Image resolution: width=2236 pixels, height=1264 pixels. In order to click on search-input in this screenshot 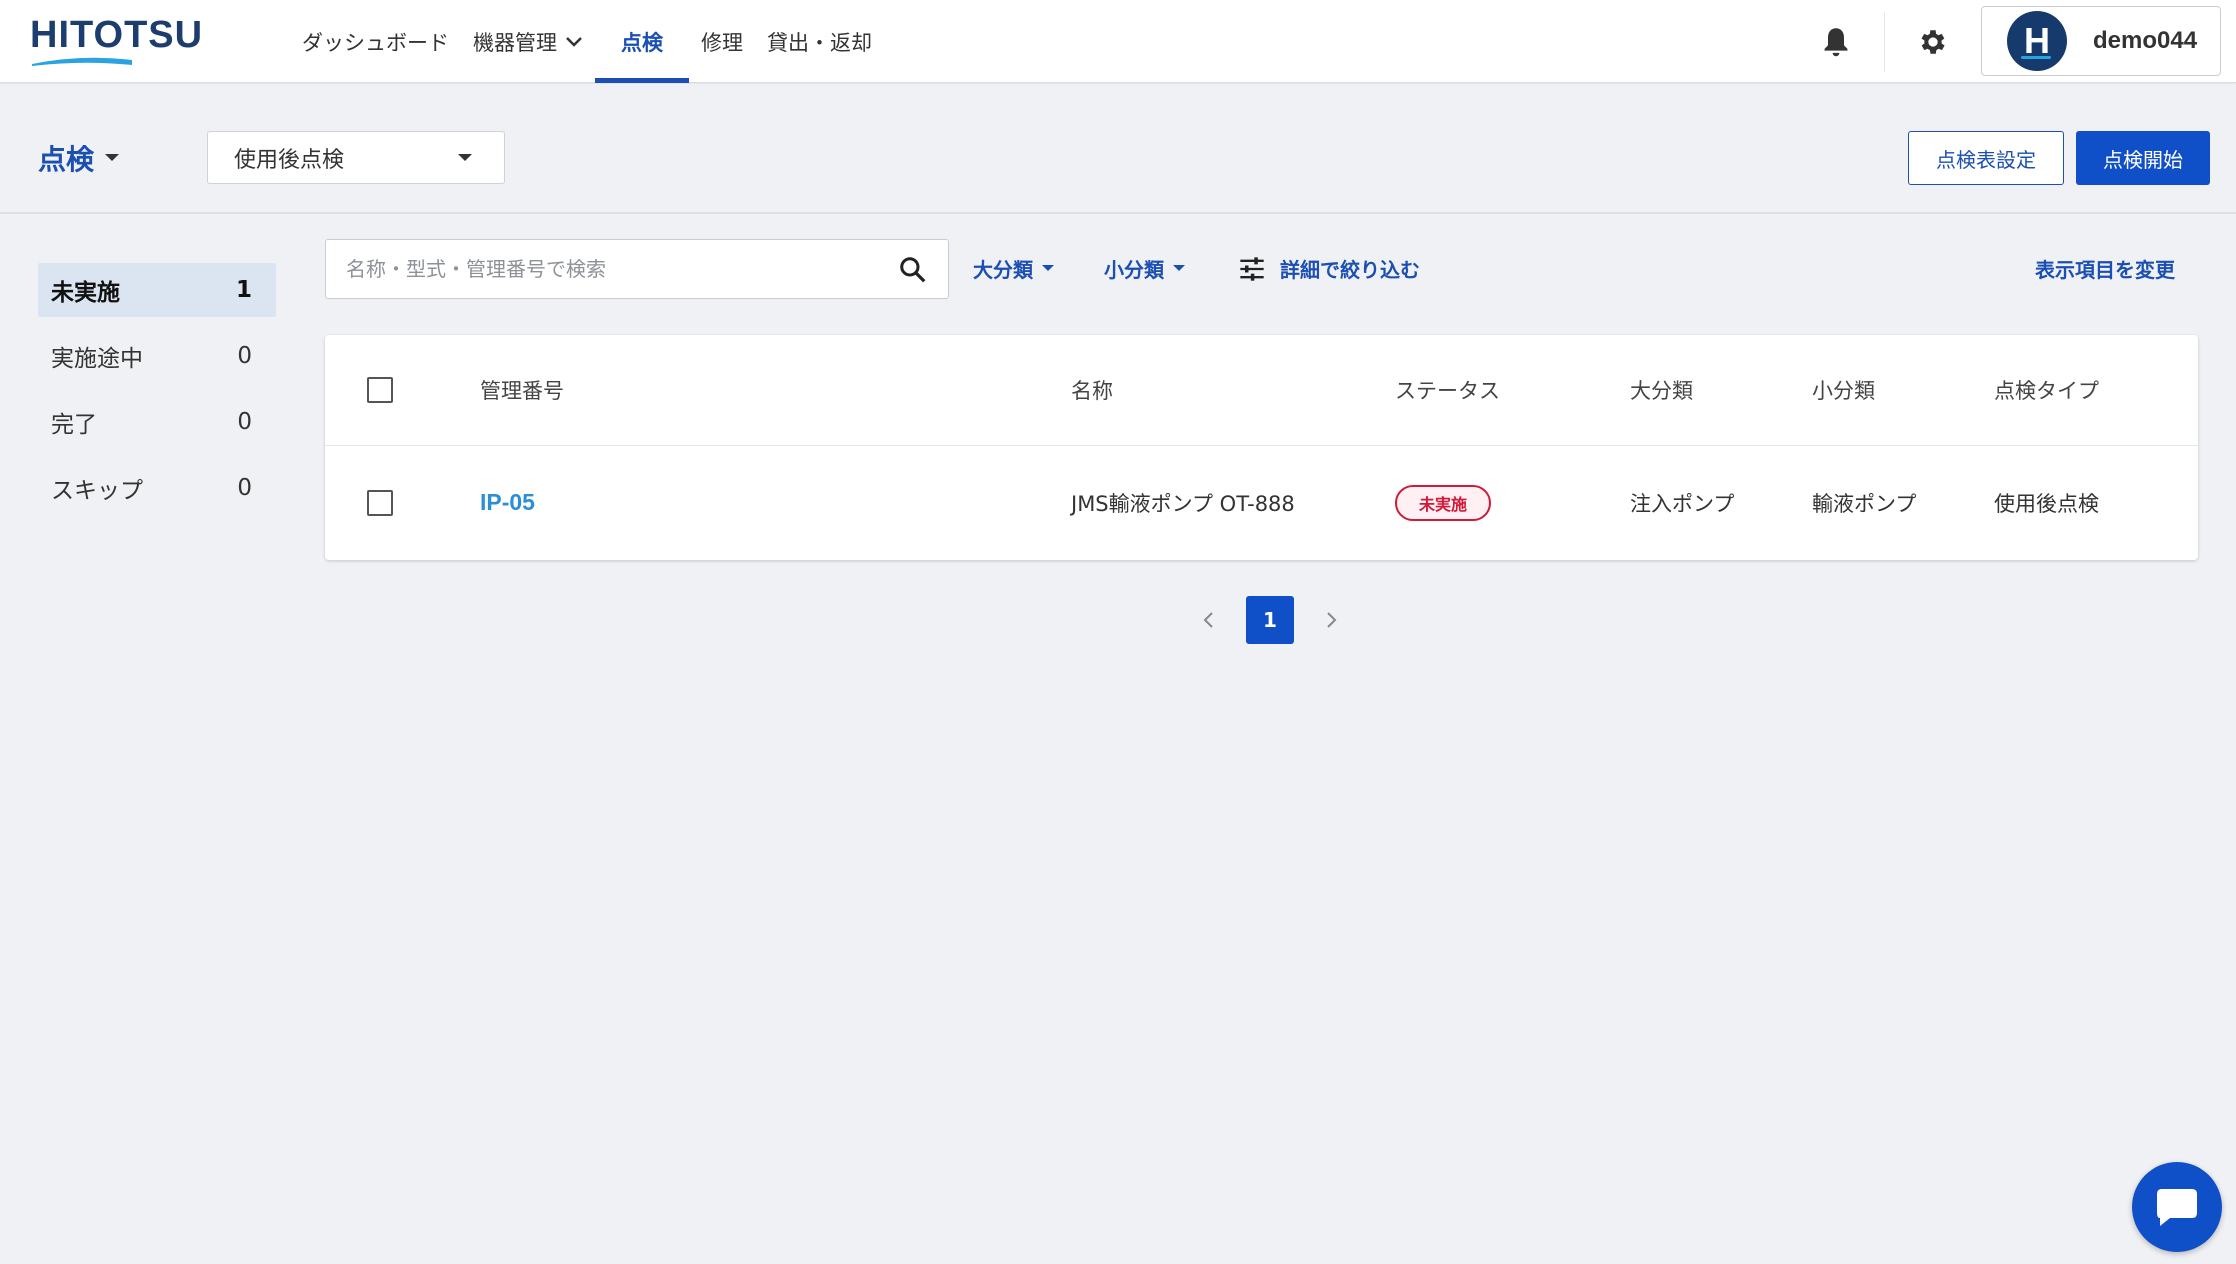, I will do `click(596, 269)`.